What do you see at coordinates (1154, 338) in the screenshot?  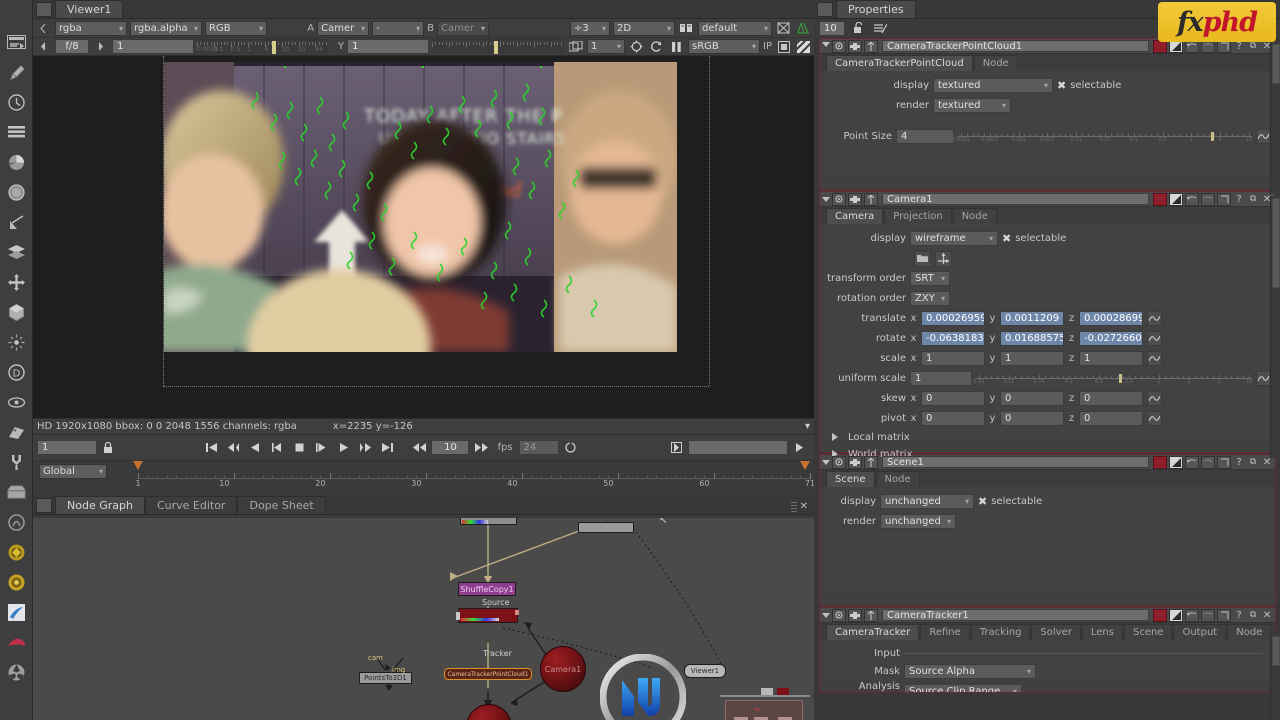 I see `animation-curve-icon-rotate` at bounding box center [1154, 338].